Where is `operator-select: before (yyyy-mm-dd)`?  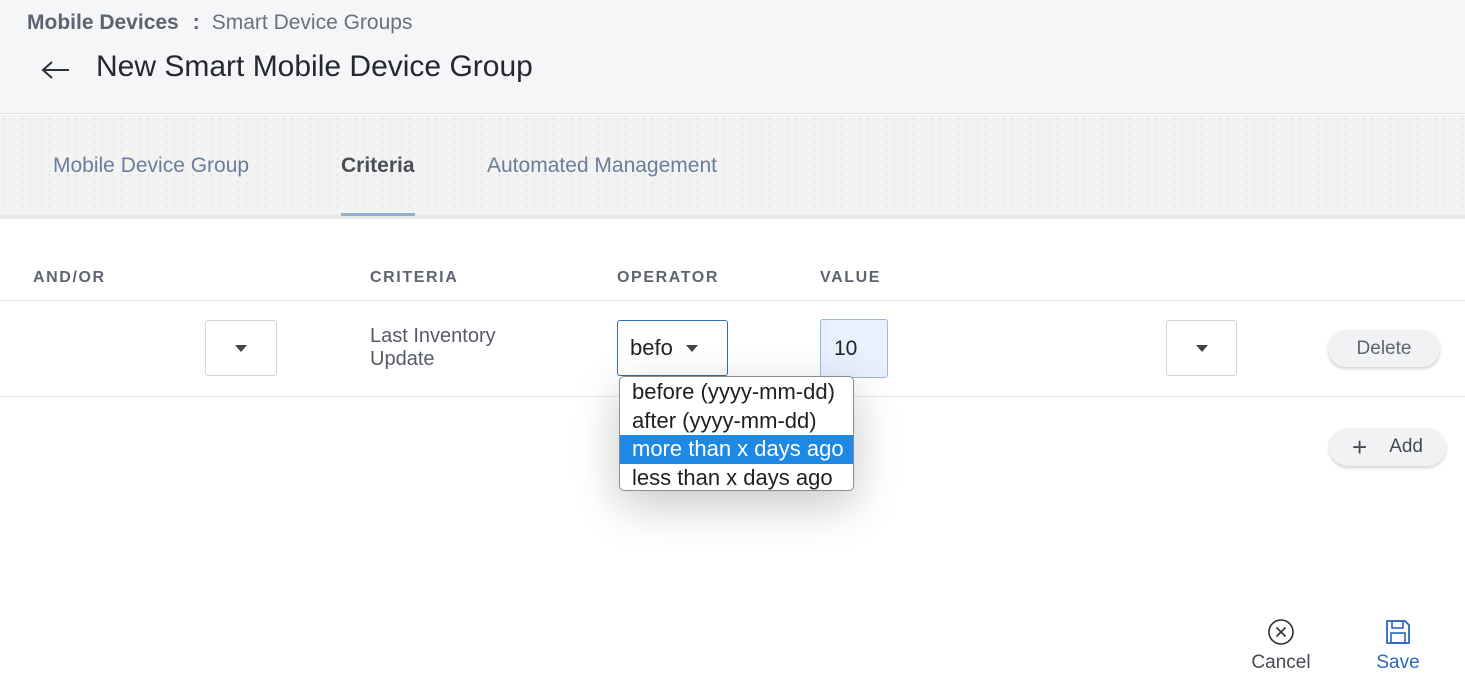 operator-select: before (yyyy-mm-dd) is located at coordinates (672, 348).